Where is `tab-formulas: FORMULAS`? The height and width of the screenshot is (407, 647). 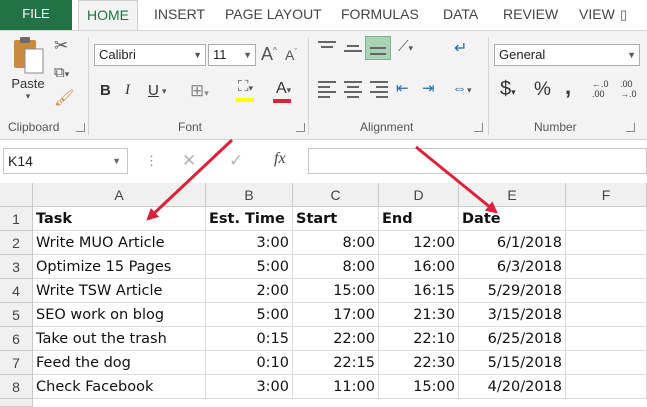
tab-formulas: FORMULAS is located at coordinates (380, 15).